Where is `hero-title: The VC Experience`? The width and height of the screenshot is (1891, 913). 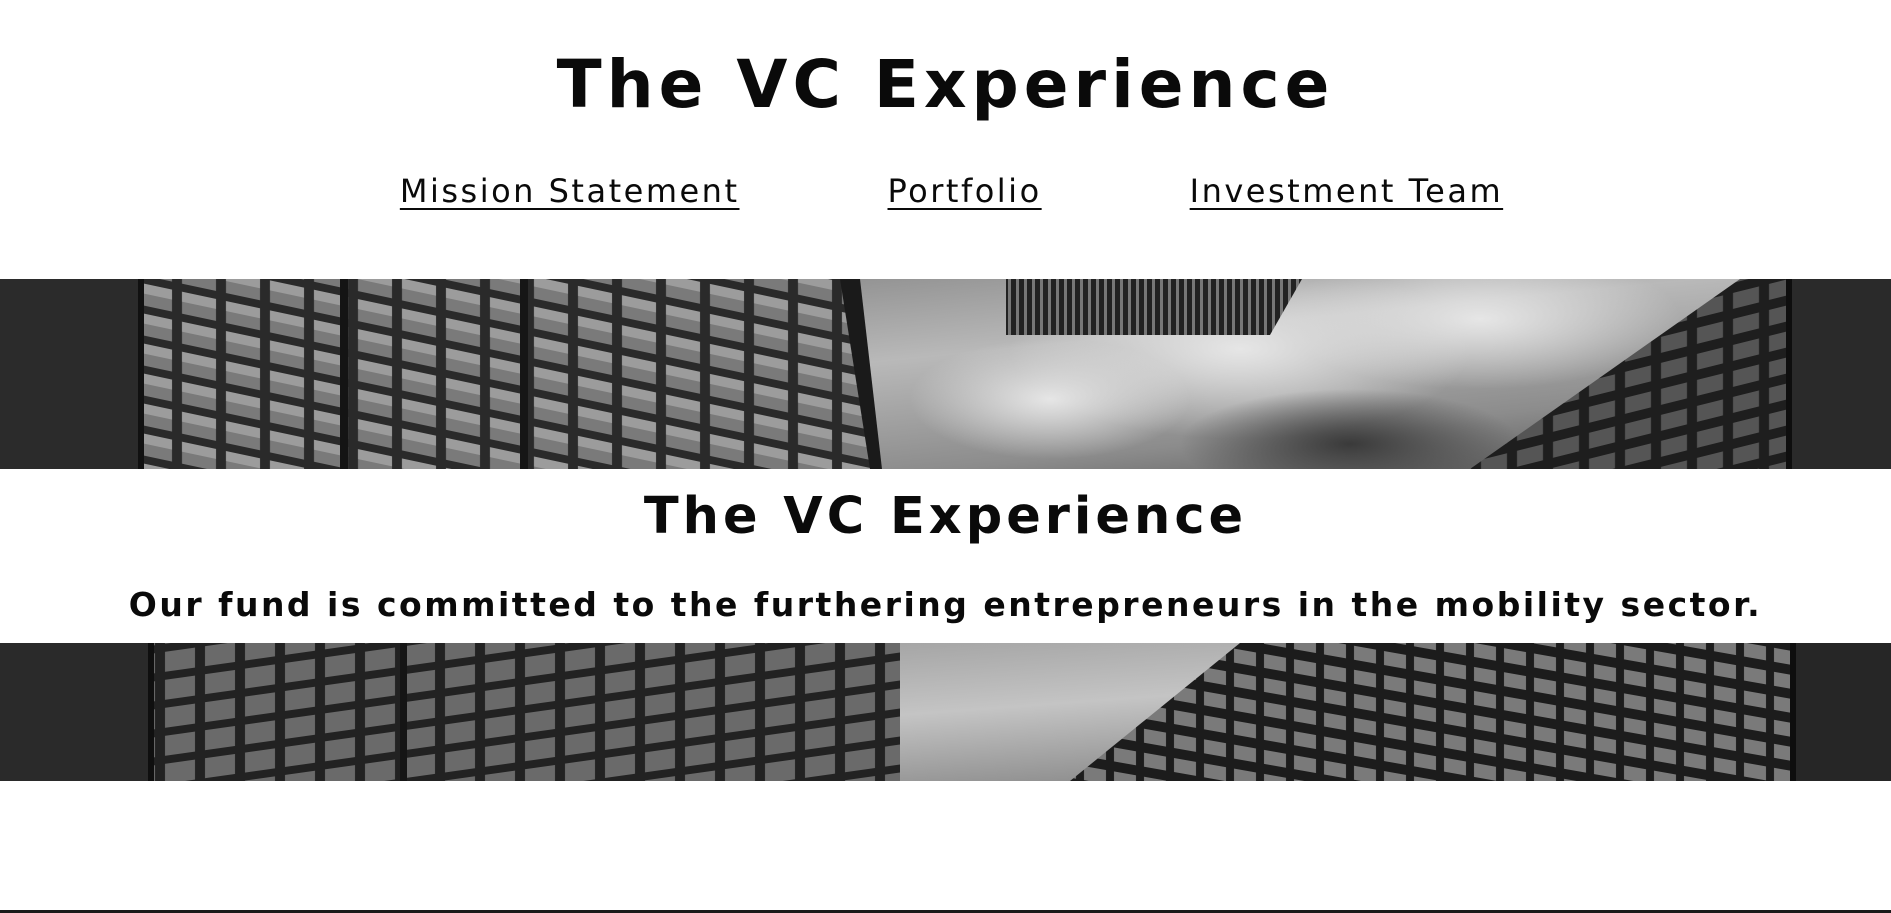 hero-title: The VC Experience is located at coordinates (945, 516).